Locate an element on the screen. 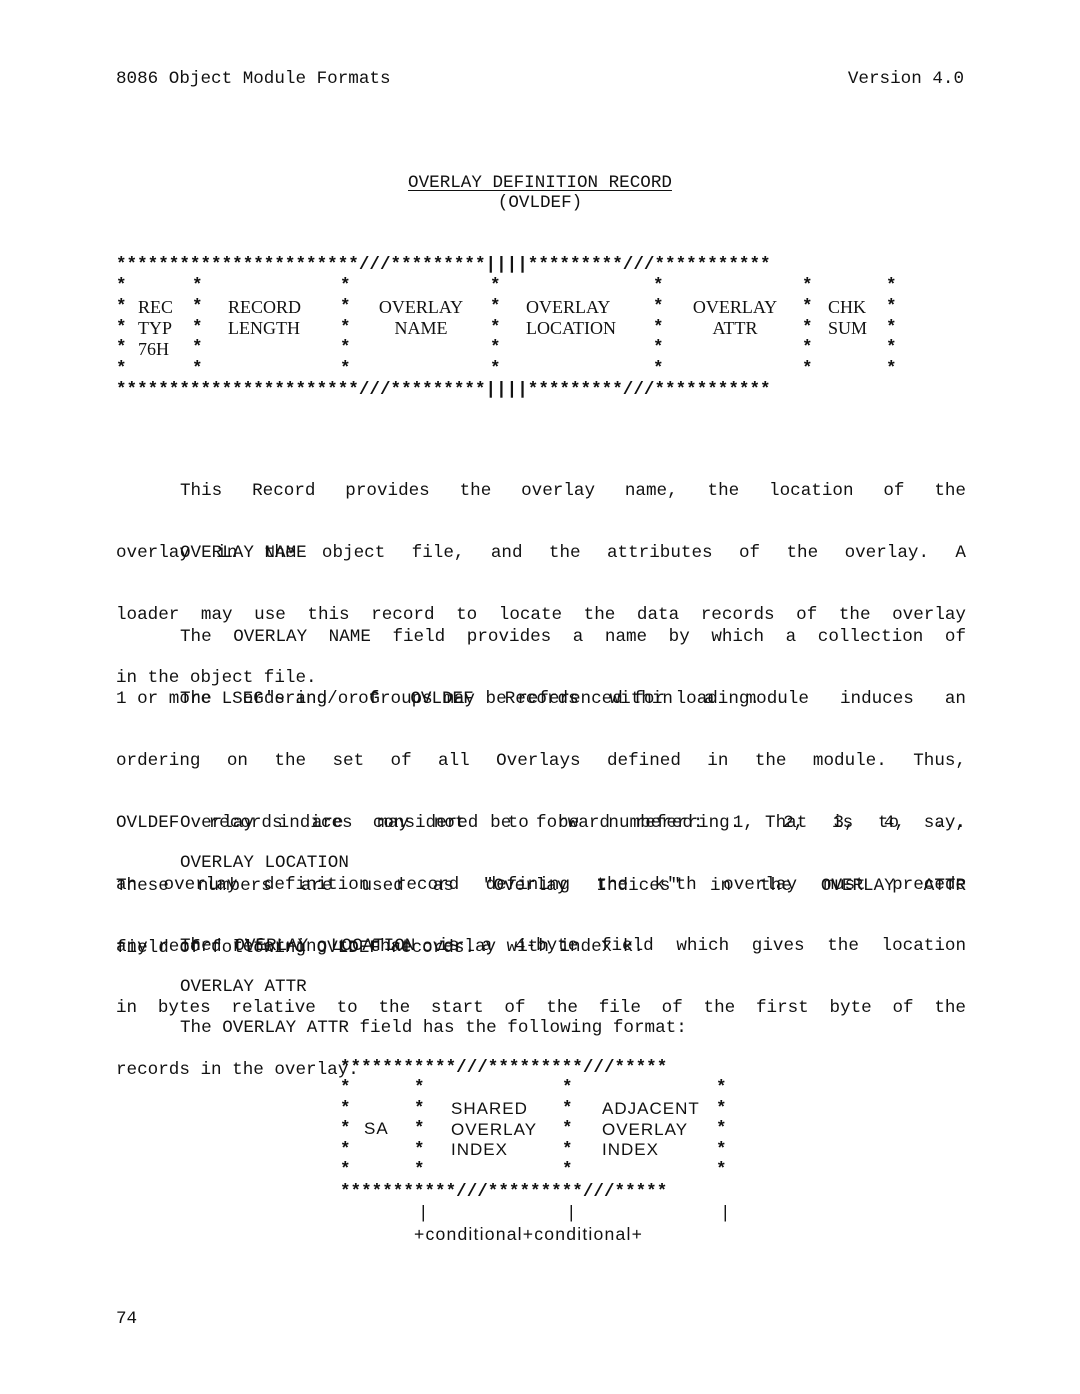 The image size is (1080, 1394). section-heading-overlay-name: OVERLAY NAME is located at coordinates (243, 553).